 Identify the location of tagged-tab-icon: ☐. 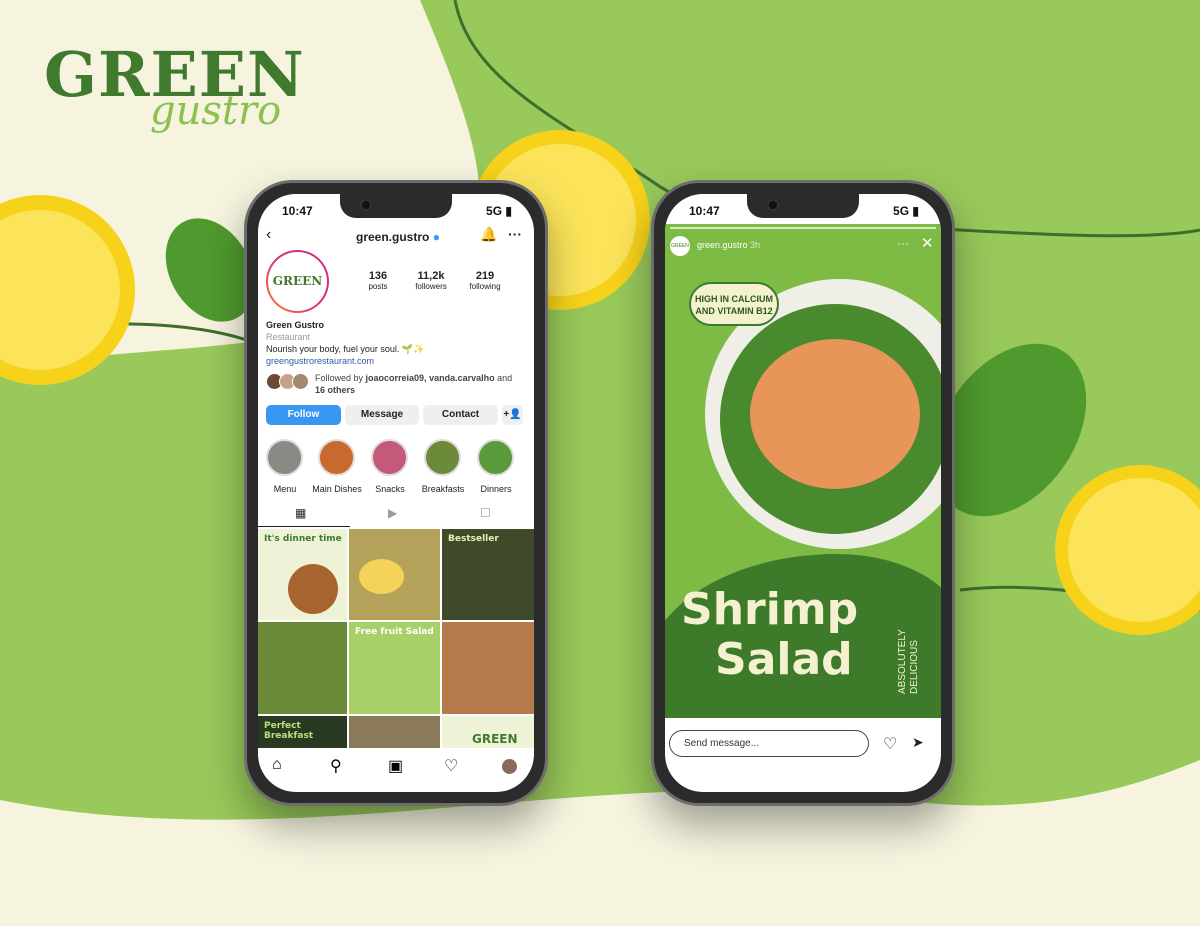
(485, 513).